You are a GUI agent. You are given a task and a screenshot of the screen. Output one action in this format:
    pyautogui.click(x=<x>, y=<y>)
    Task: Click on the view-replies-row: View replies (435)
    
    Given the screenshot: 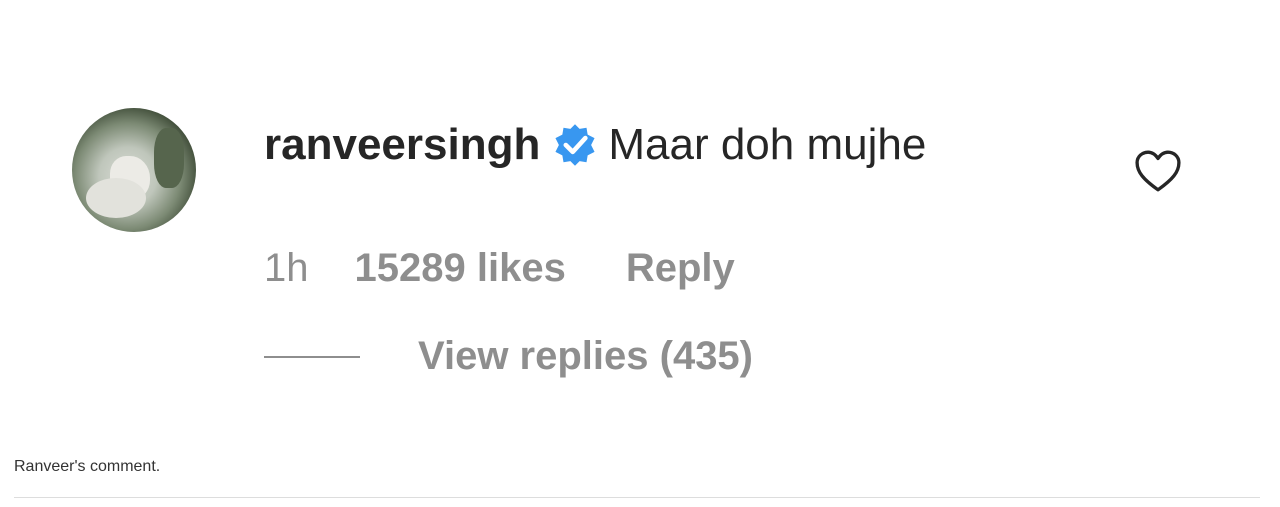 What is the action you would take?
    pyautogui.click(x=508, y=356)
    